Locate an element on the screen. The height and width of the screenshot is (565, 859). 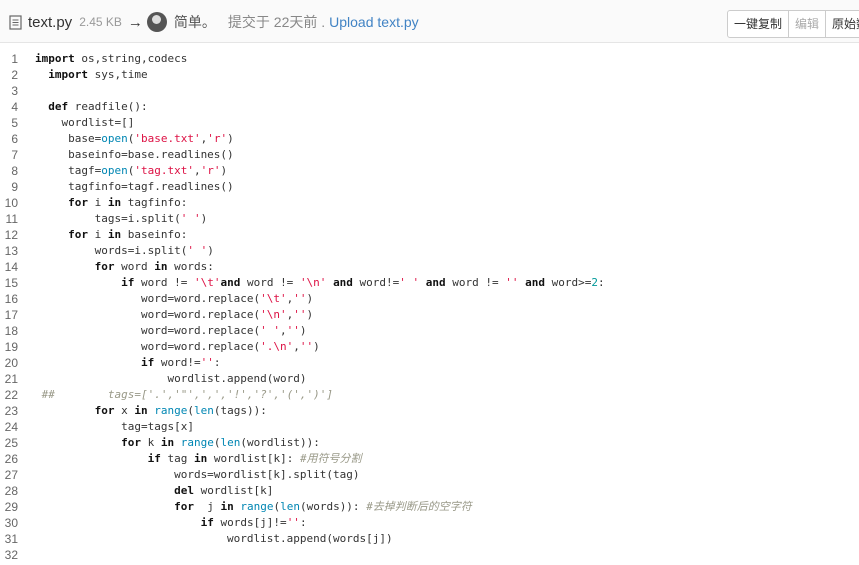
file-icon is located at coordinates (15, 22).